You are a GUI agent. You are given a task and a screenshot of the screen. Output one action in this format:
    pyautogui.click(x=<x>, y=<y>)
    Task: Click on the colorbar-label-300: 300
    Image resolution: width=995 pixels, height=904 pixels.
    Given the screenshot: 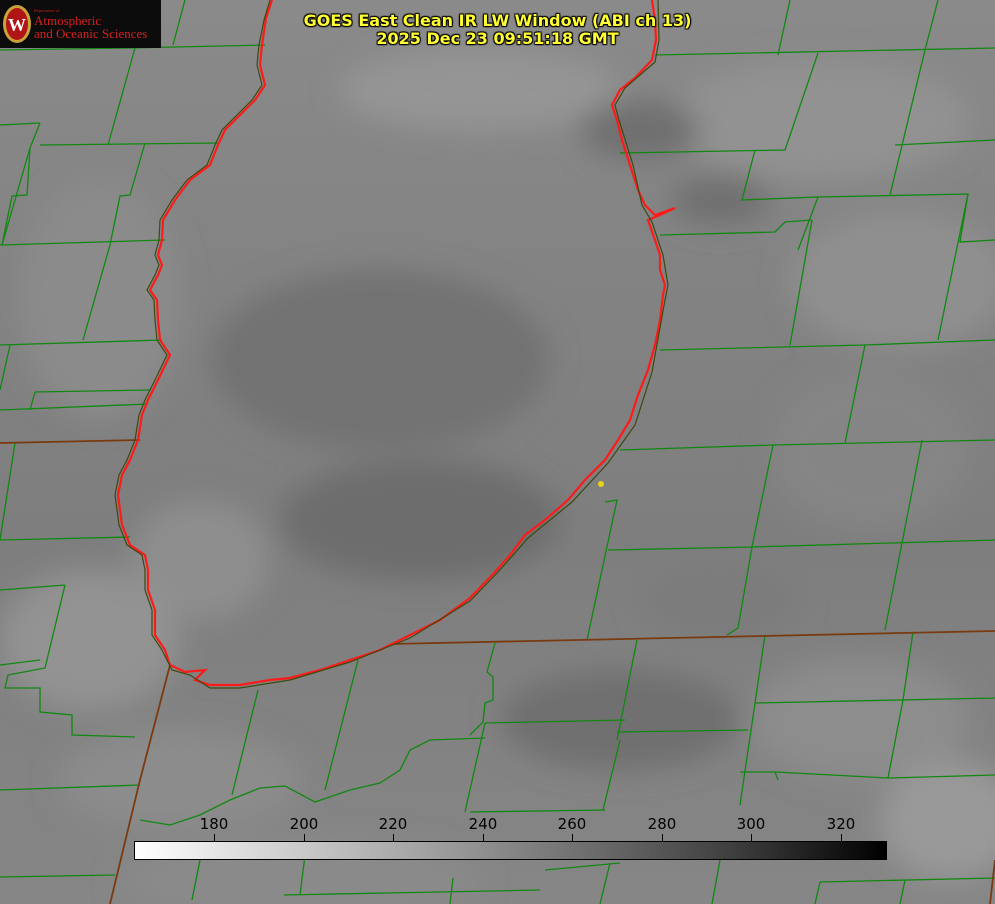 What is the action you would take?
    pyautogui.click(x=751, y=824)
    